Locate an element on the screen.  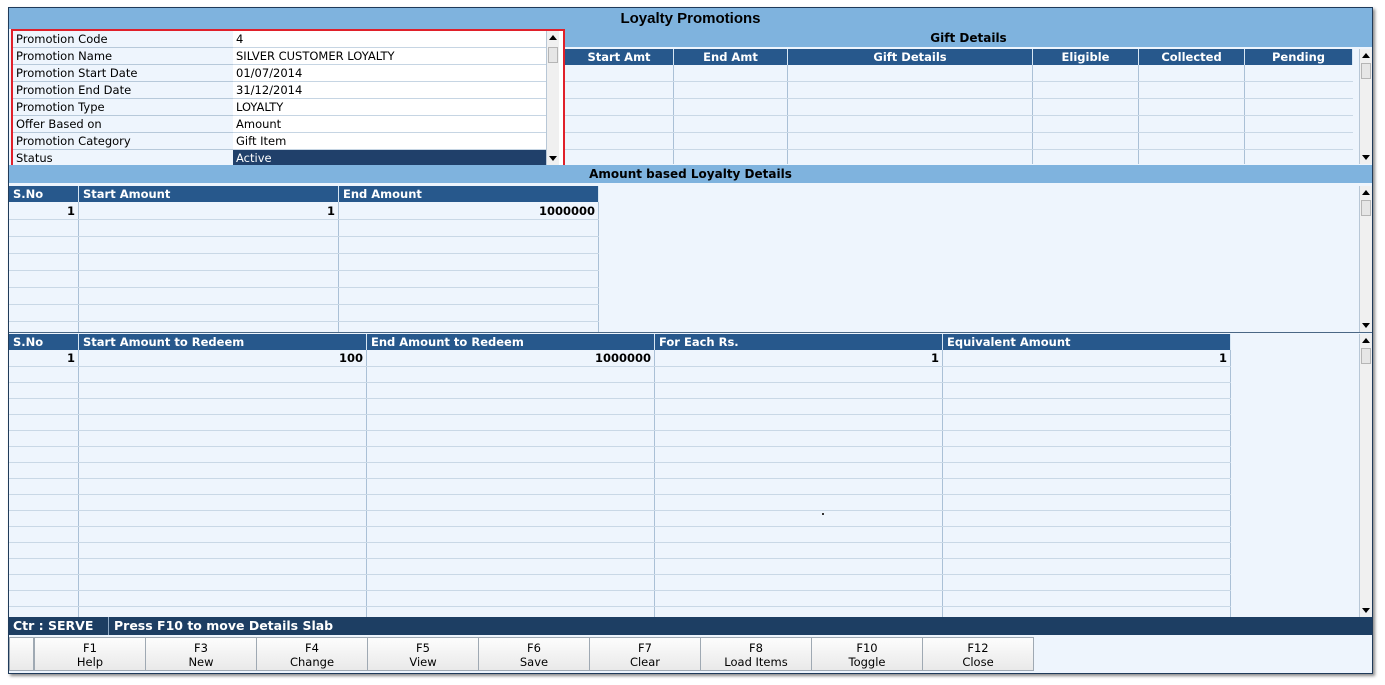
load-items-button: F8 Load Items is located at coordinates (756, 654).